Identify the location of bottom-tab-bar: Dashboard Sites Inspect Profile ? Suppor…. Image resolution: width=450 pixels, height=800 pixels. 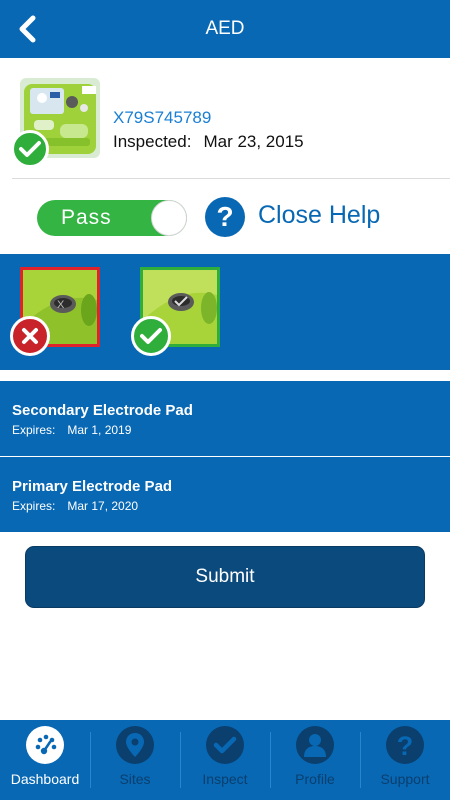
(225, 760).